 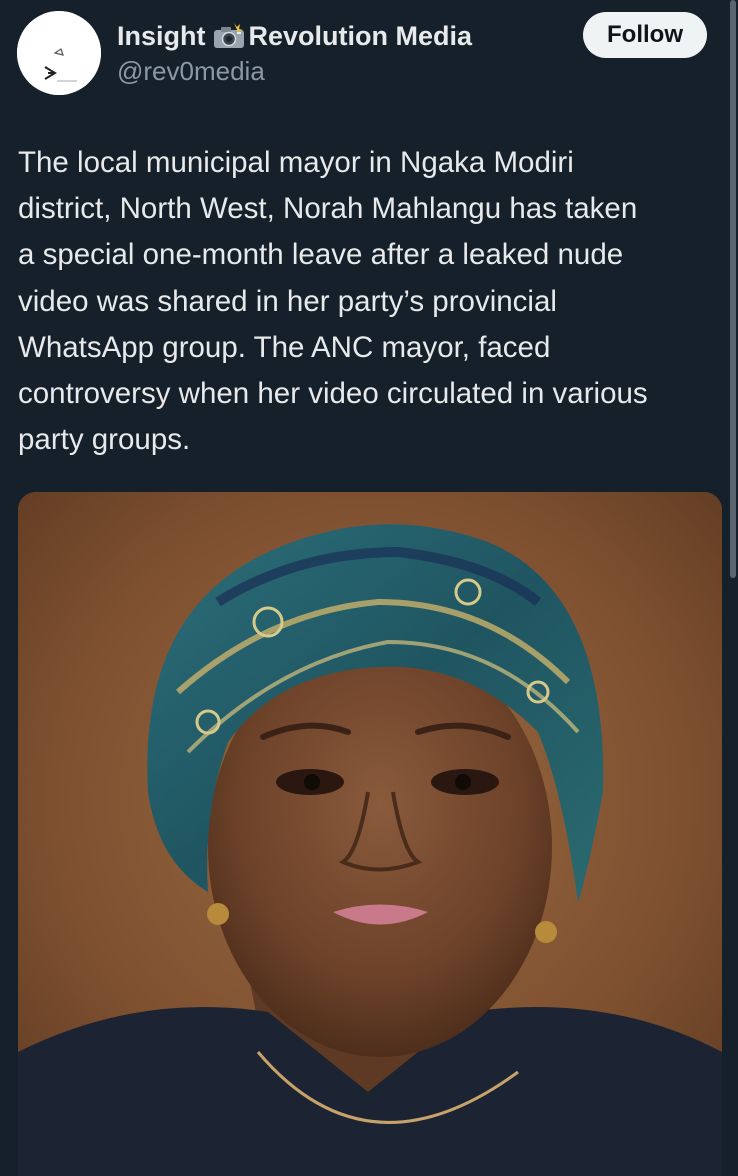 I want to click on camera-with-flash-icon, so click(x=229, y=36).